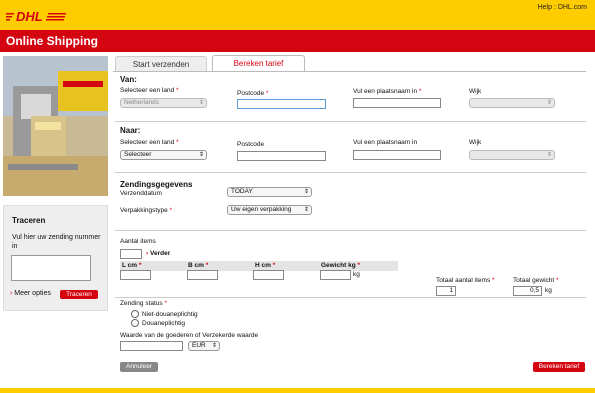 This screenshot has width=595, height=393. Describe the element at coordinates (170, 314) in the screenshot. I see `non-dutiable-label: Niet-douaneplichtig` at that location.